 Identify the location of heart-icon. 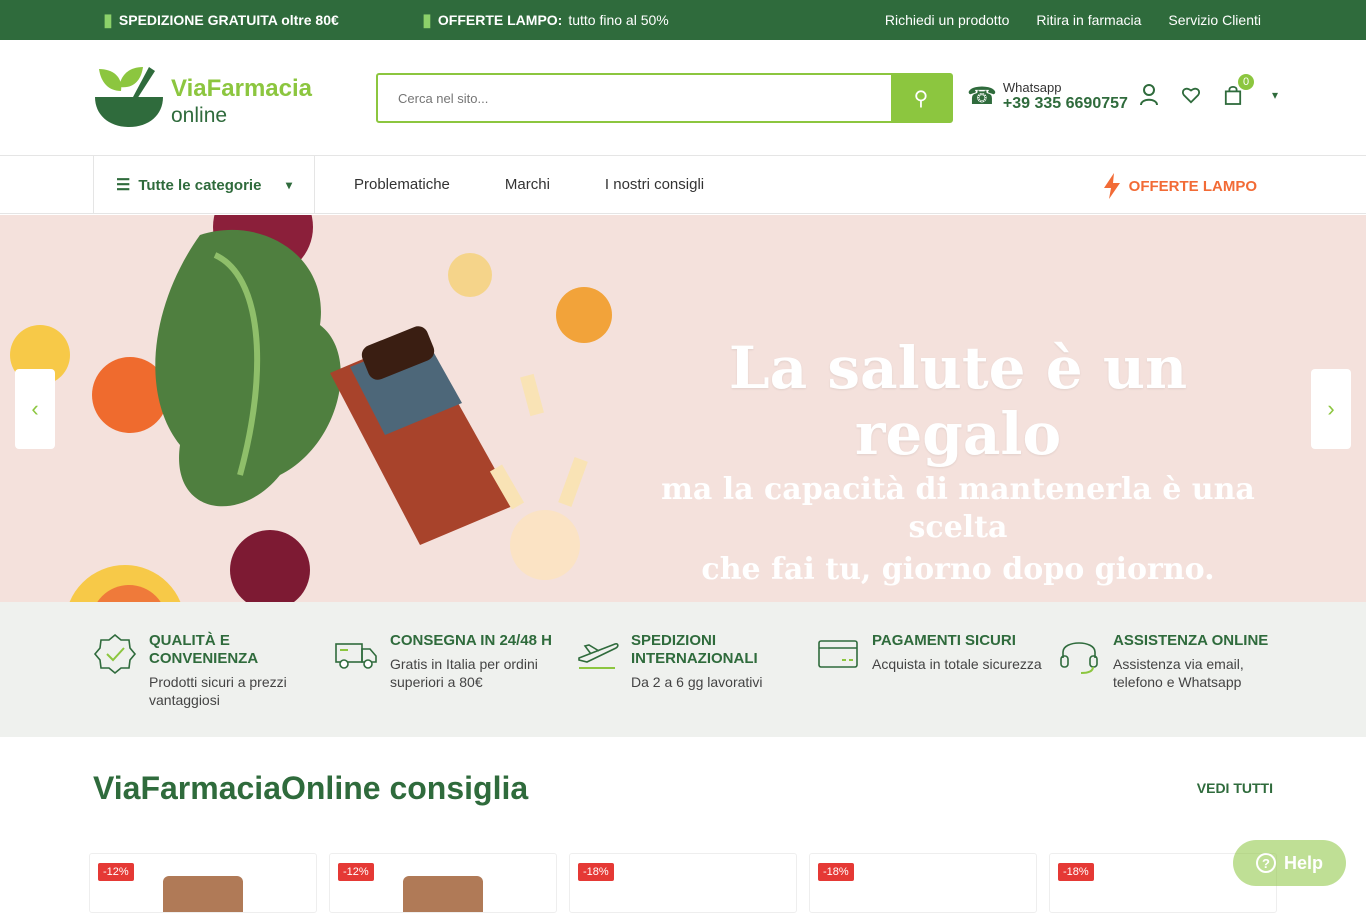
(1191, 95).